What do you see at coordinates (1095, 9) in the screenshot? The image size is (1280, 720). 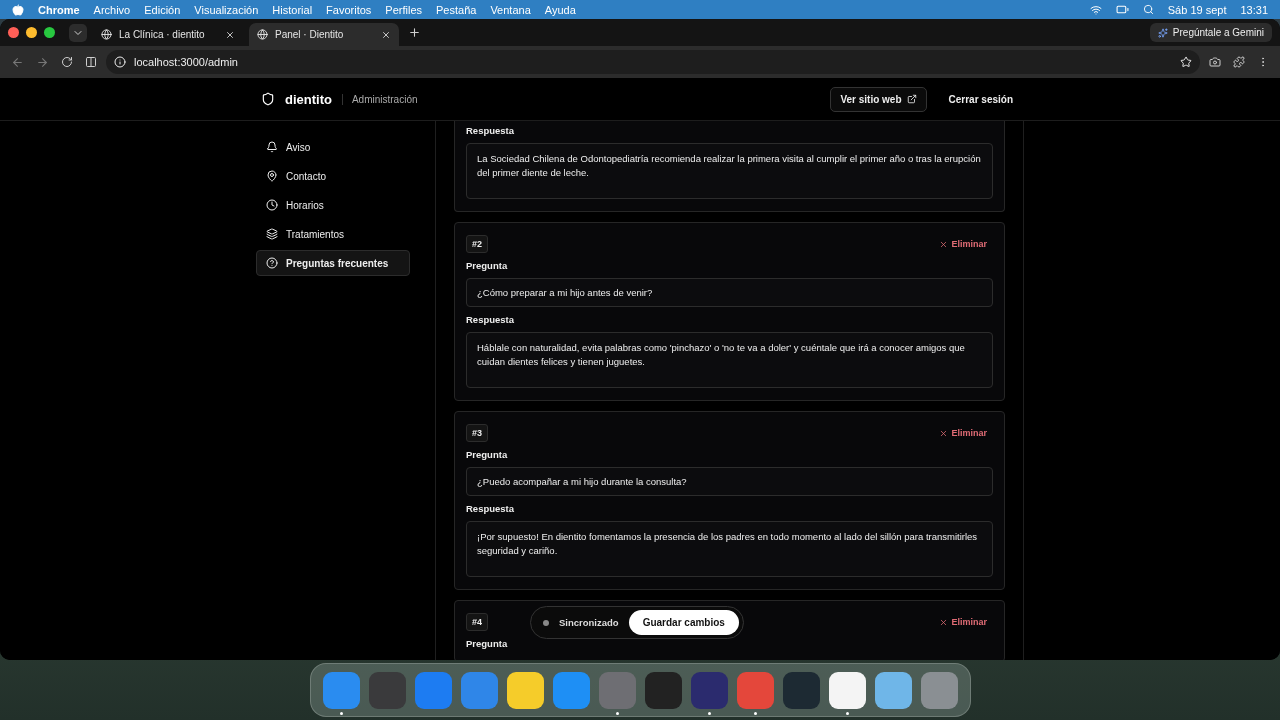 I see `wifi-icon` at bounding box center [1095, 9].